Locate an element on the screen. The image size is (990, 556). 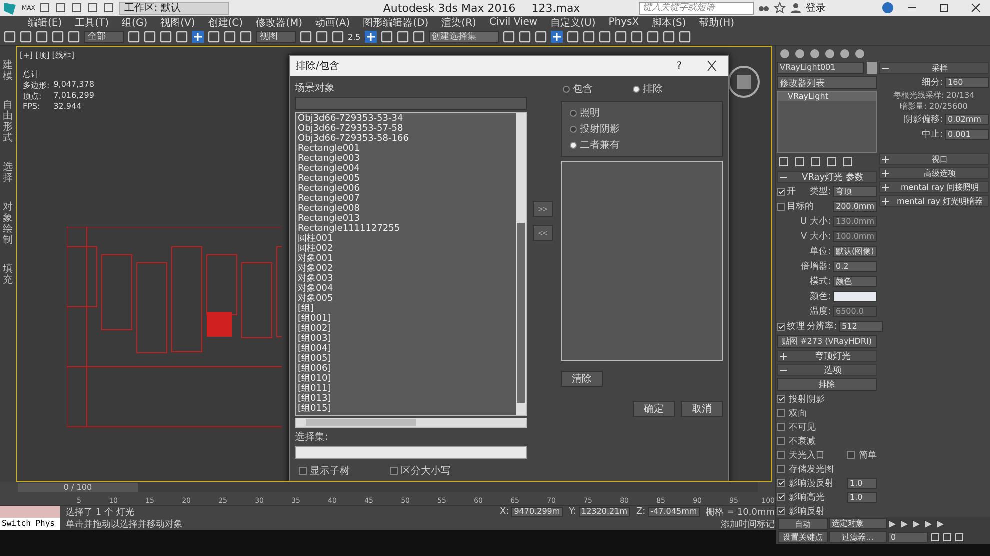
list-item: 对象005 is located at coordinates (406, 299).